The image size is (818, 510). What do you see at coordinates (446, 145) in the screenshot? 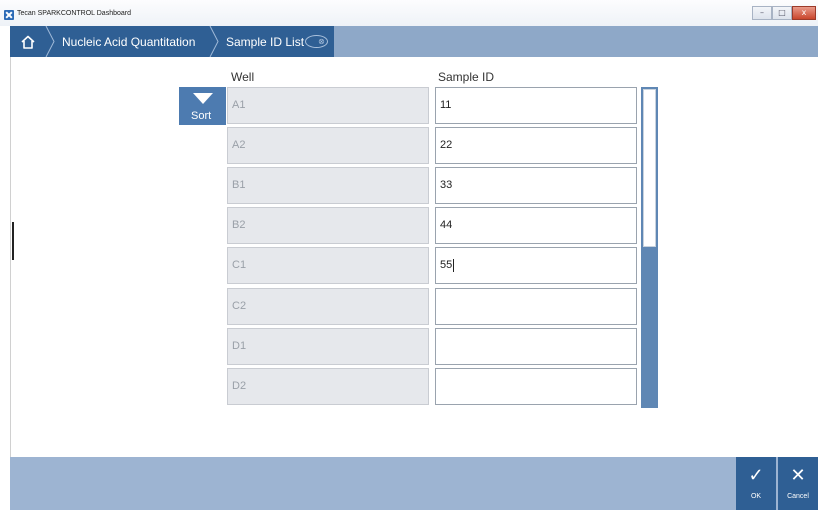
I see `sample-id-value: 22` at bounding box center [446, 145].